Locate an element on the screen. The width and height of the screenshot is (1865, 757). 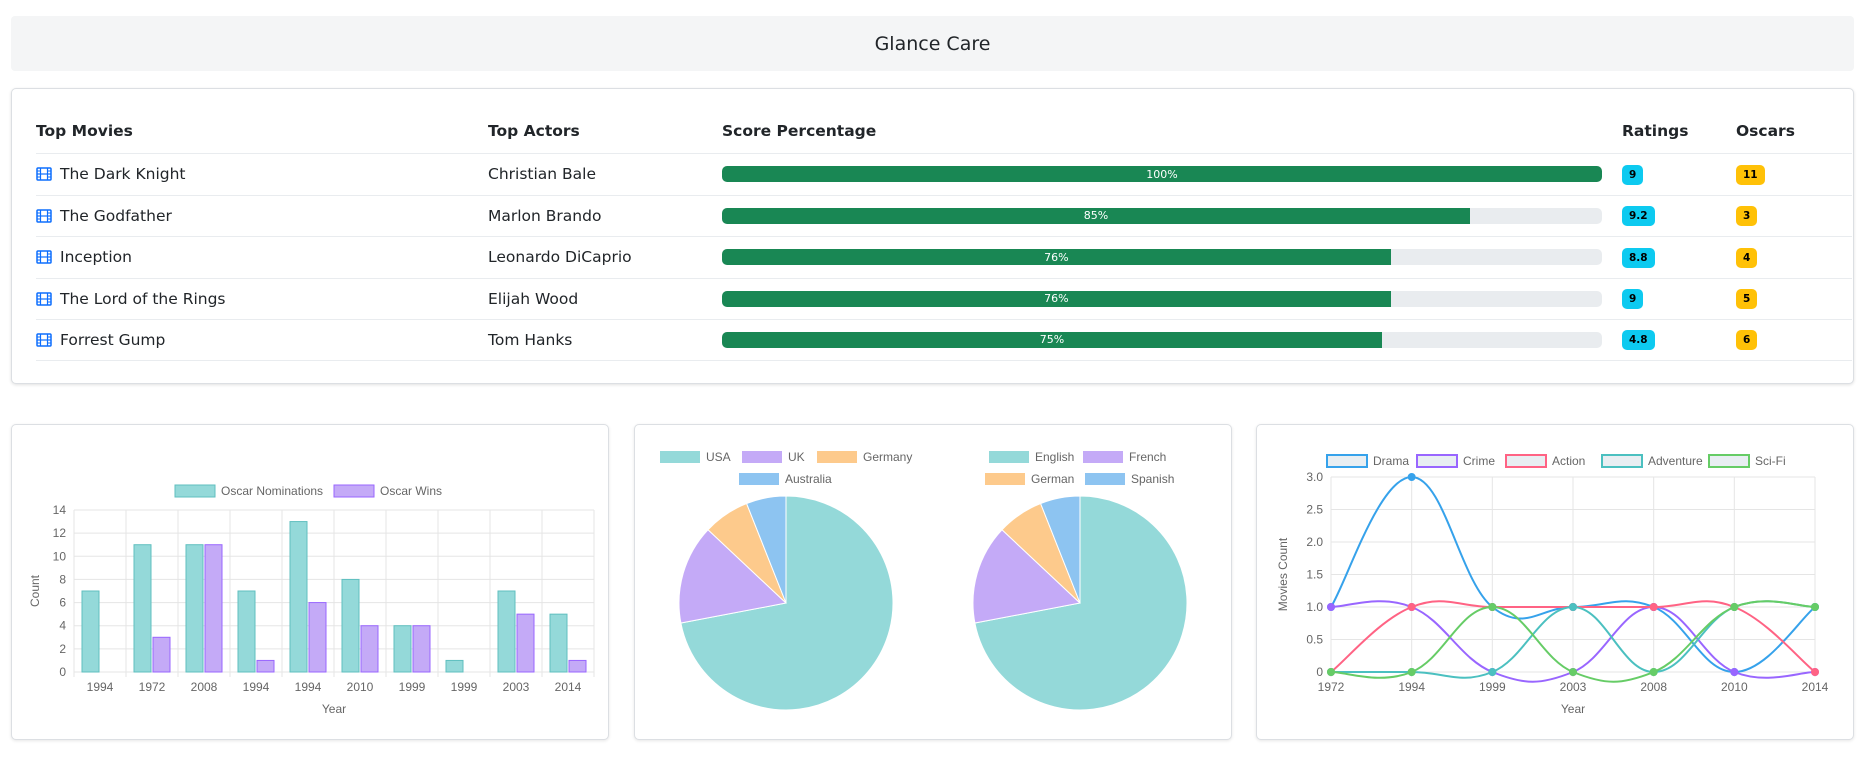
y-axis-title: Count is located at coordinates (35, 590).